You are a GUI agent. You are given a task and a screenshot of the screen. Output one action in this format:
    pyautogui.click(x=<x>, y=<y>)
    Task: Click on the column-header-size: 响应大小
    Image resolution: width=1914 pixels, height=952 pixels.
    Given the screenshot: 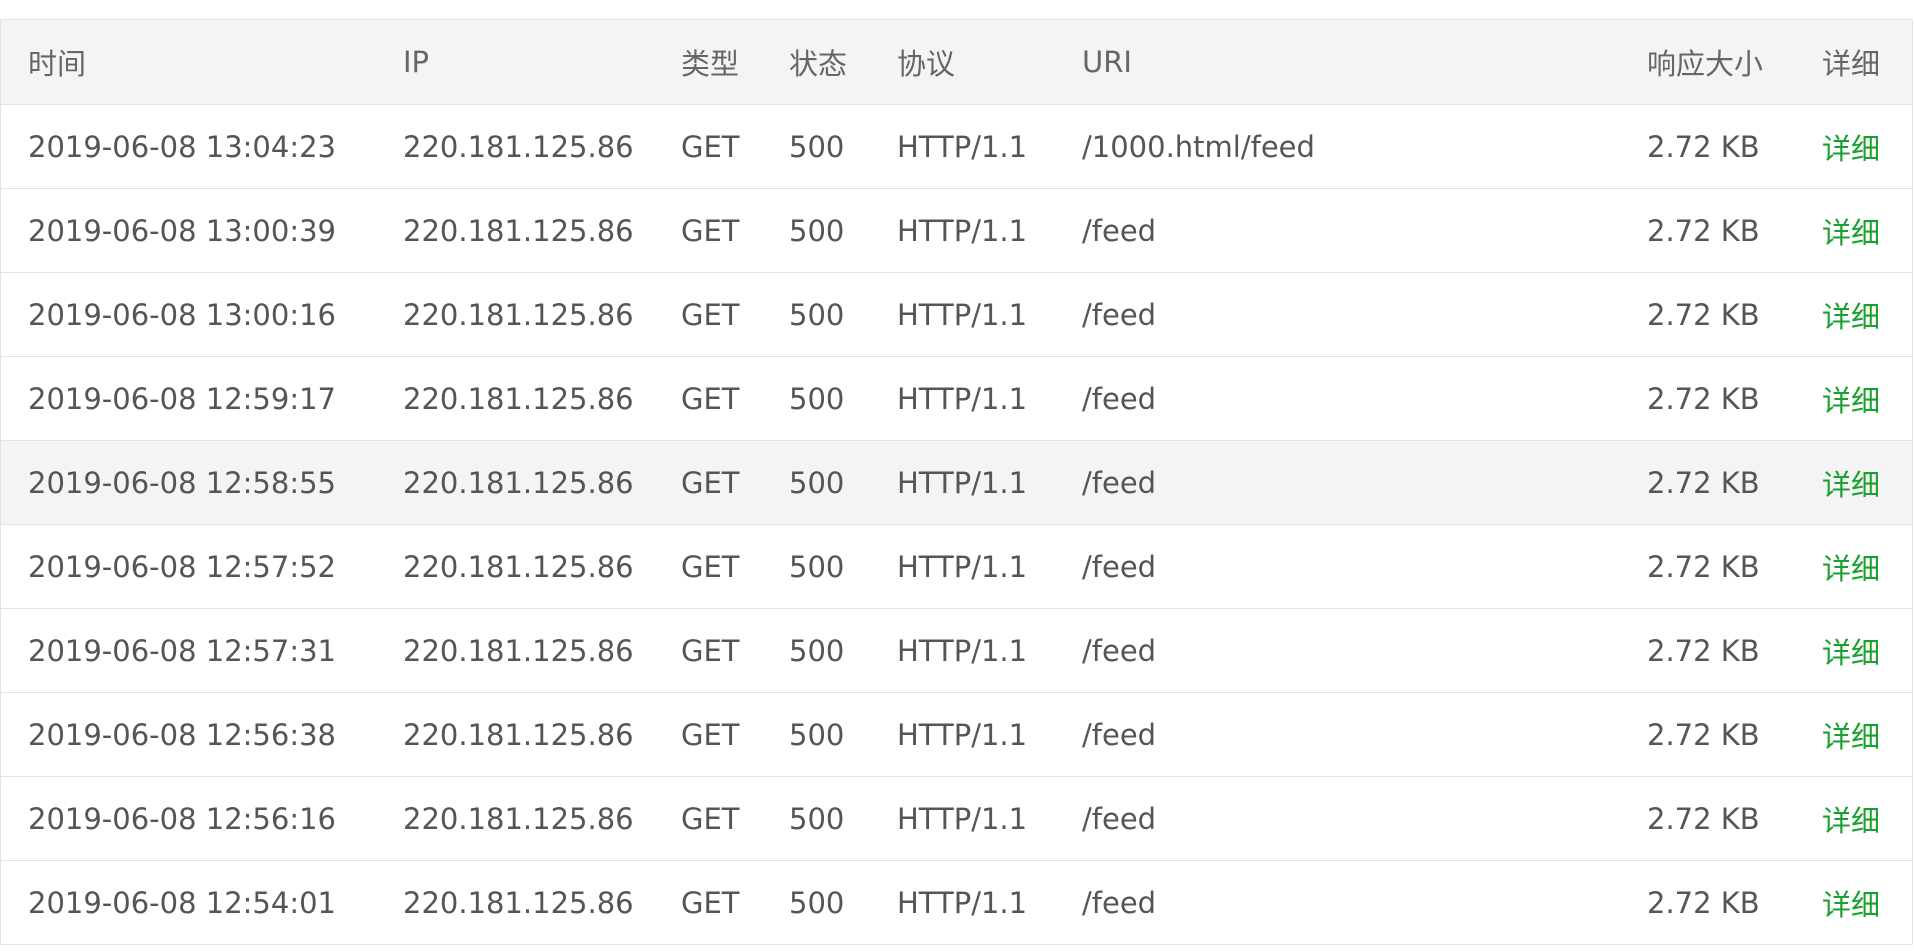 What is the action you would take?
    pyautogui.click(x=1705, y=64)
    